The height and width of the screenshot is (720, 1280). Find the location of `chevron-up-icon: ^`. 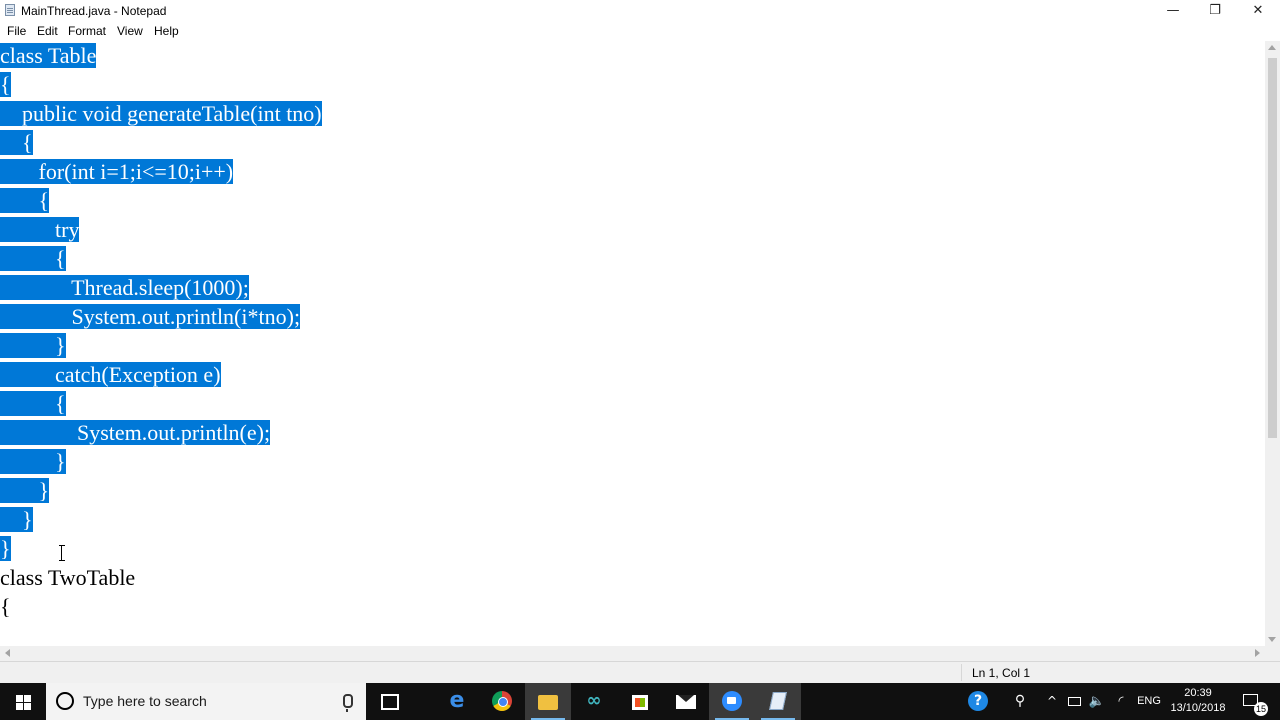

chevron-up-icon: ^ is located at coordinates (1052, 701).